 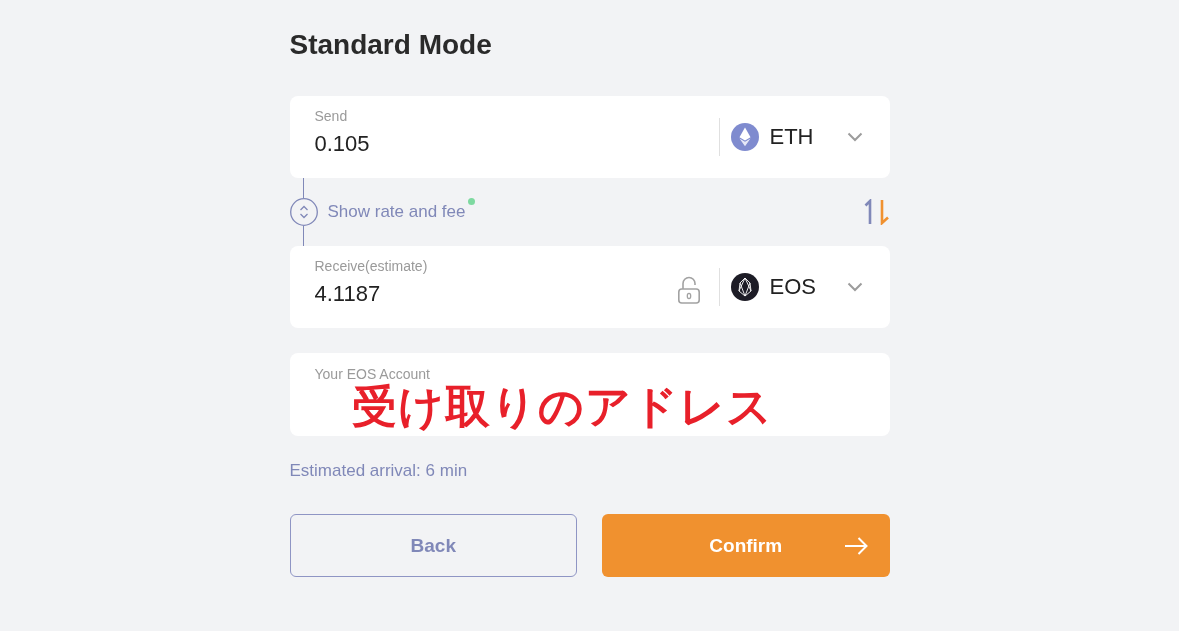 What do you see at coordinates (792, 287) in the screenshot?
I see `currency-selector: EOS` at bounding box center [792, 287].